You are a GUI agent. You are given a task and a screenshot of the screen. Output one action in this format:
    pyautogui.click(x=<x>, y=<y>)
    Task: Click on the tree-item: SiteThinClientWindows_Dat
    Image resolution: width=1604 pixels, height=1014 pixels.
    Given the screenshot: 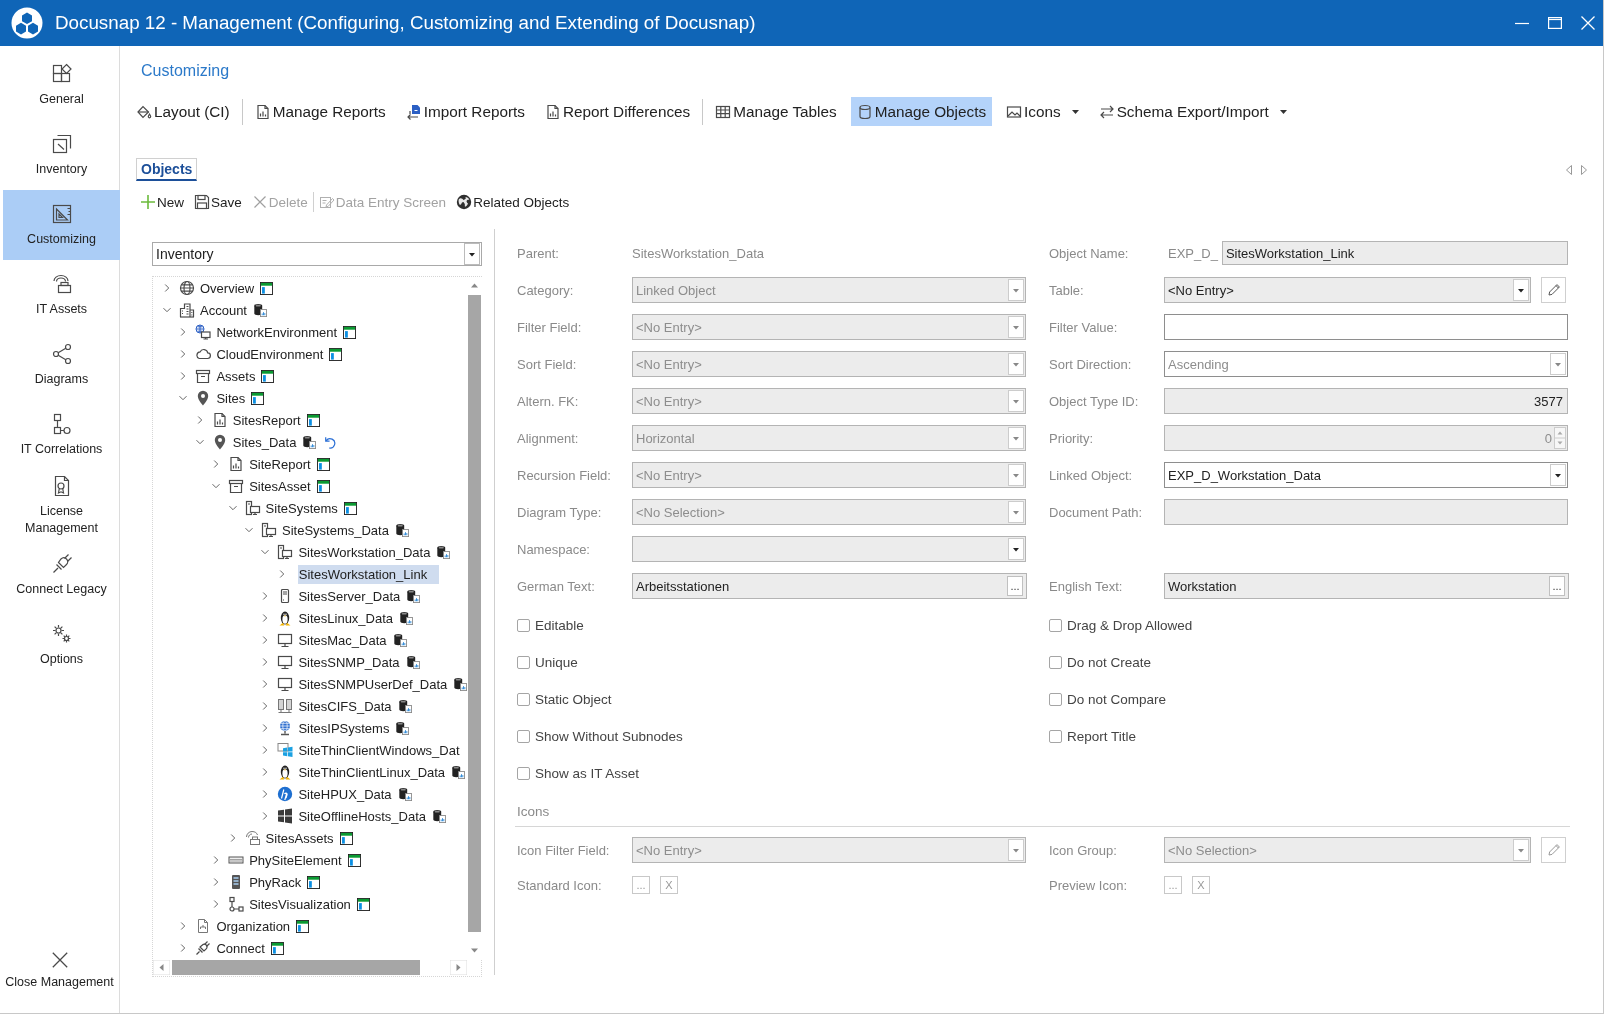 What is the action you would take?
    pyautogui.click(x=379, y=750)
    